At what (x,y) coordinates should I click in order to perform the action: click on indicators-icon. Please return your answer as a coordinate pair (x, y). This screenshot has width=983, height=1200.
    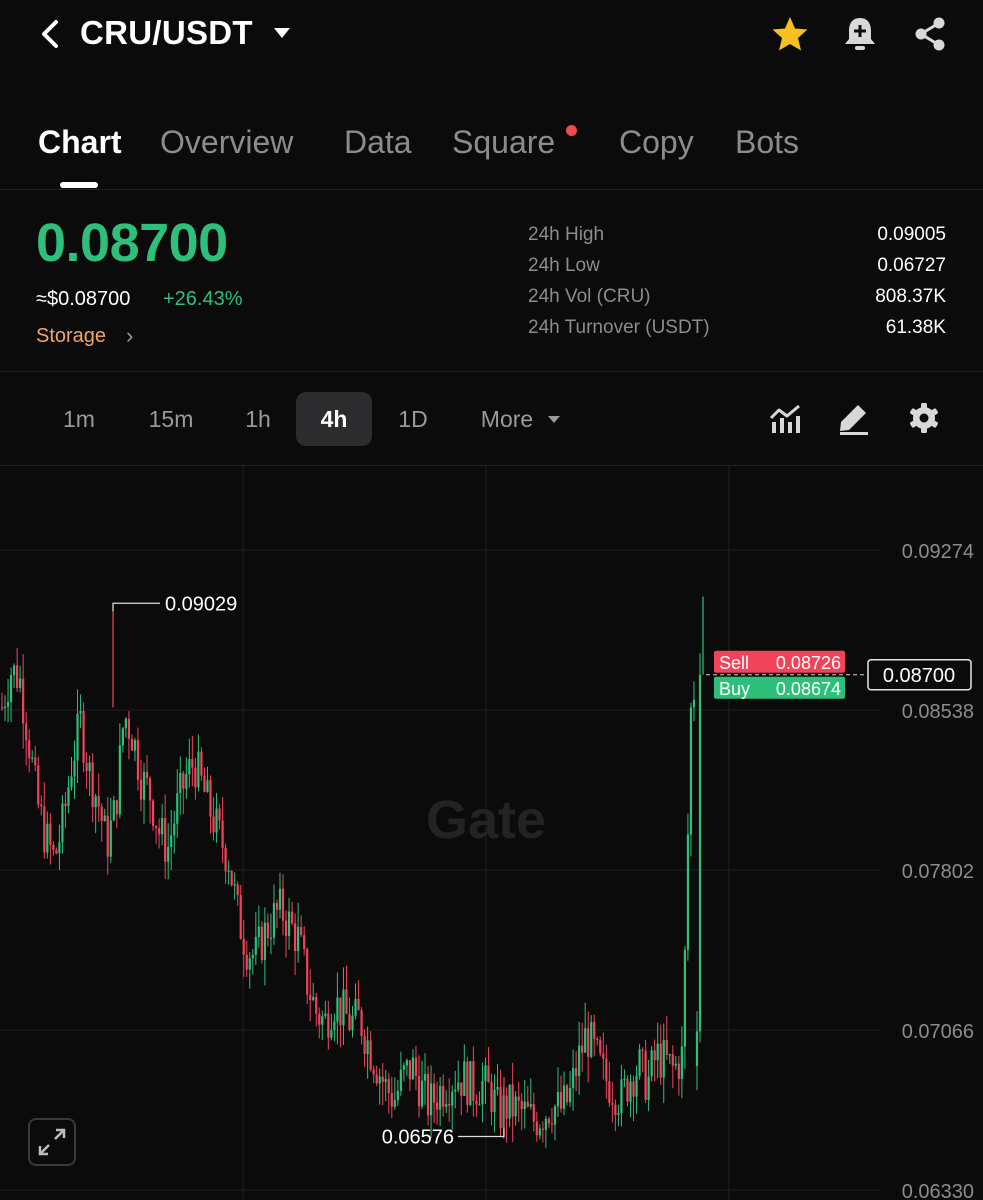
    Looking at the image, I should click on (785, 418).